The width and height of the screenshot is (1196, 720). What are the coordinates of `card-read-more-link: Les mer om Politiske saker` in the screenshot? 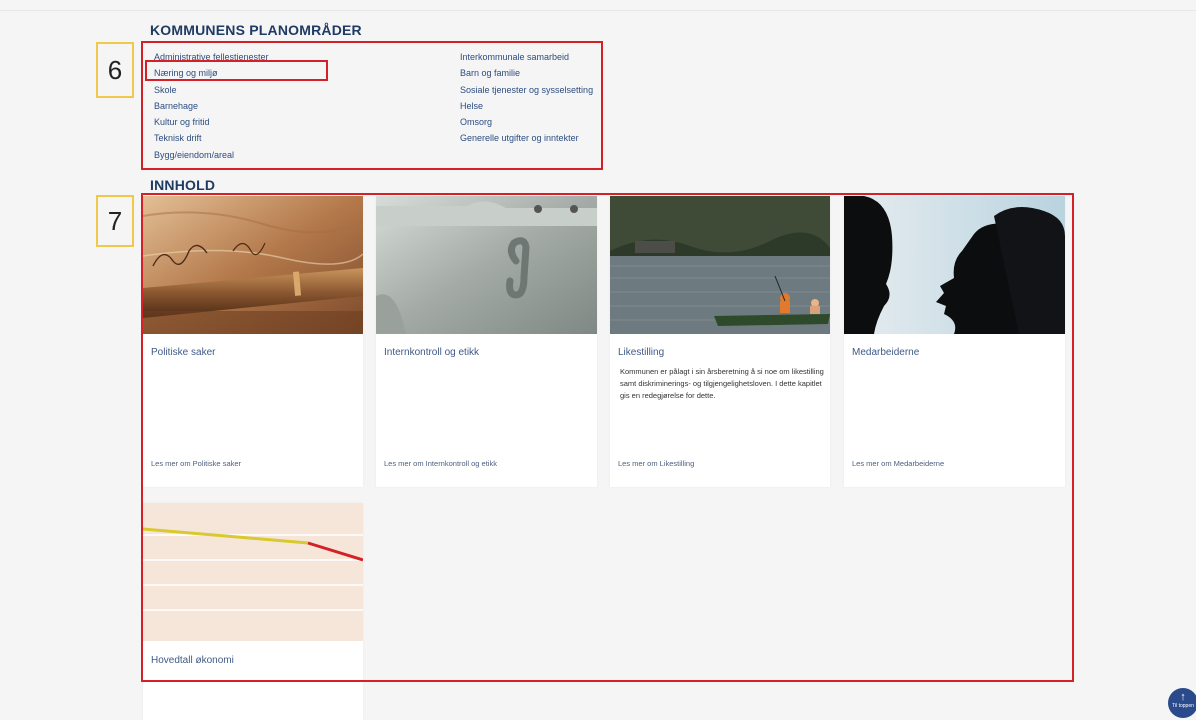 It's located at (196, 463).